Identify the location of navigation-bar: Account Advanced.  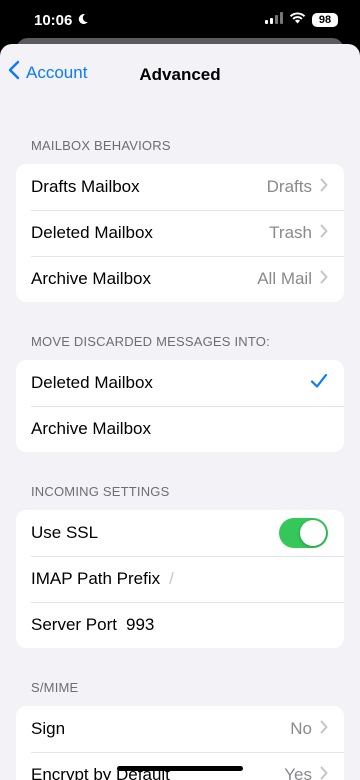
(180, 75).